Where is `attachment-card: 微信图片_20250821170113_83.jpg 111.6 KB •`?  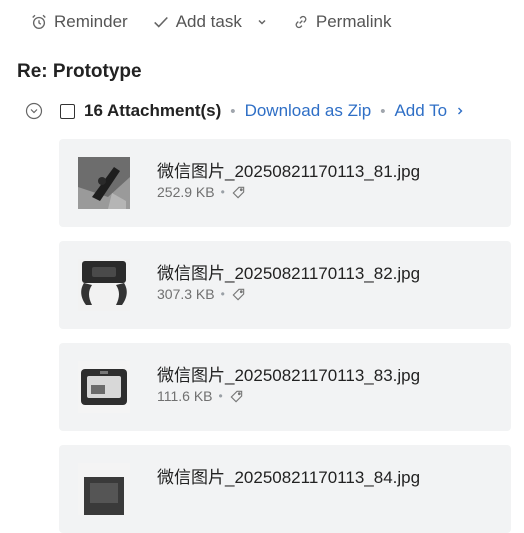 attachment-card: 微信图片_20250821170113_83.jpg 111.6 KB • is located at coordinates (285, 387).